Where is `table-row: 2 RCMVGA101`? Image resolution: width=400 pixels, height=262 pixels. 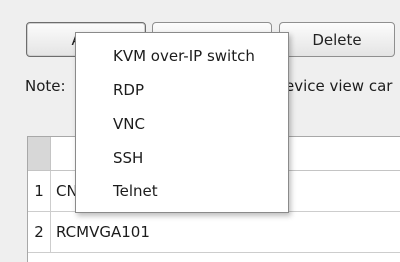
table-row: 2 RCMVGA101 is located at coordinates (214, 232).